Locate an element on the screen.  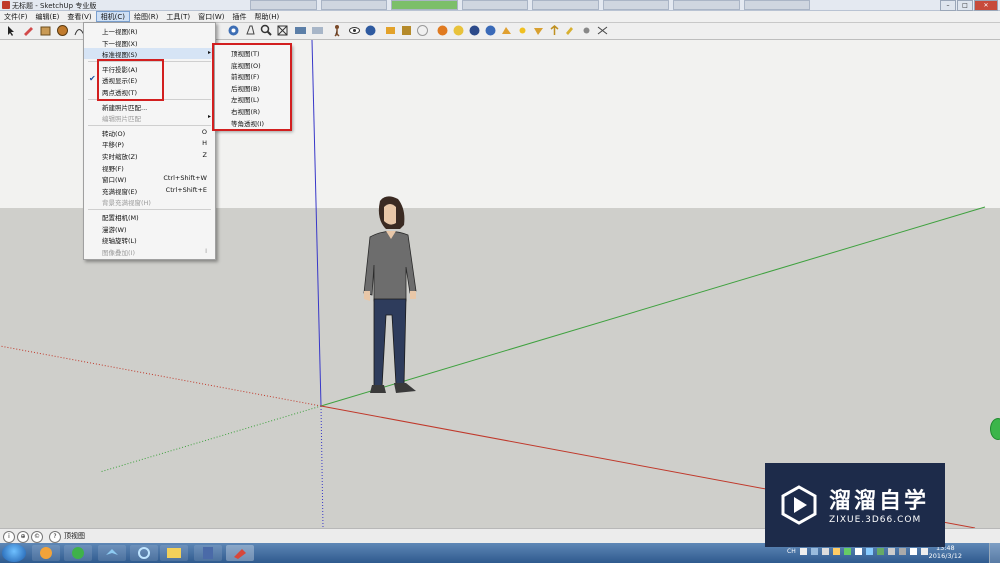
menu-item-label: 充满视窗(E) is located at coordinates (120, 191).